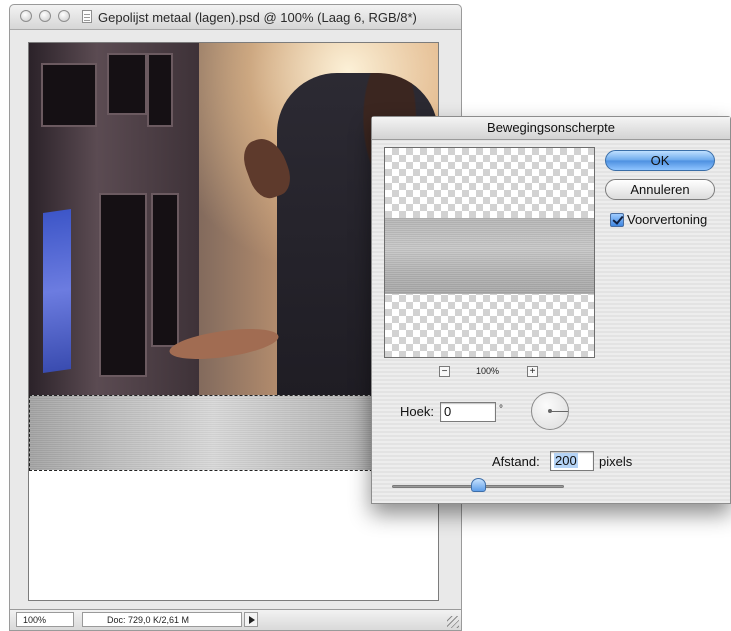 This screenshot has height=631, width=731. Describe the element at coordinates (417, 411) in the screenshot. I see `angle-label: Hoek:` at that location.